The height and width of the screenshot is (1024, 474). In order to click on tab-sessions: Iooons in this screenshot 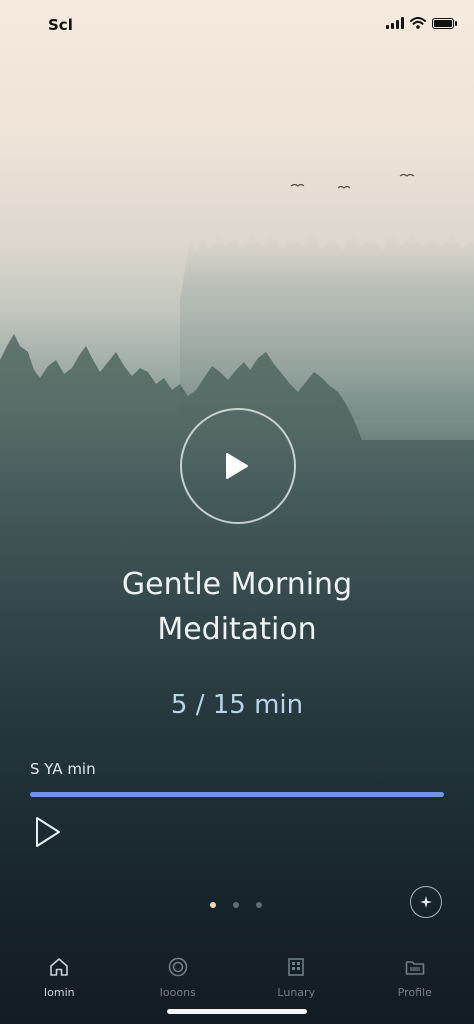, I will do `click(178, 982)`.